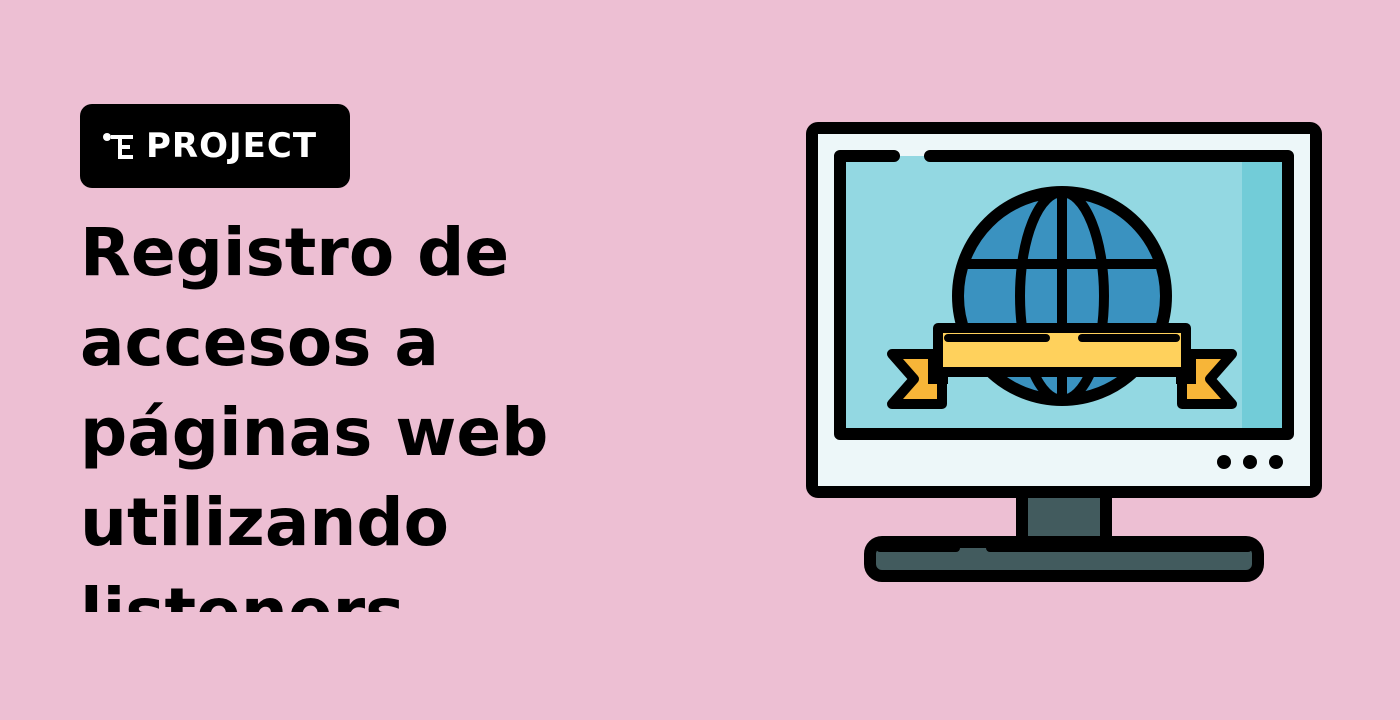 This screenshot has height=720, width=1400. Describe the element at coordinates (232, 146) in the screenshot. I see `badge-label: PROJECT` at that location.